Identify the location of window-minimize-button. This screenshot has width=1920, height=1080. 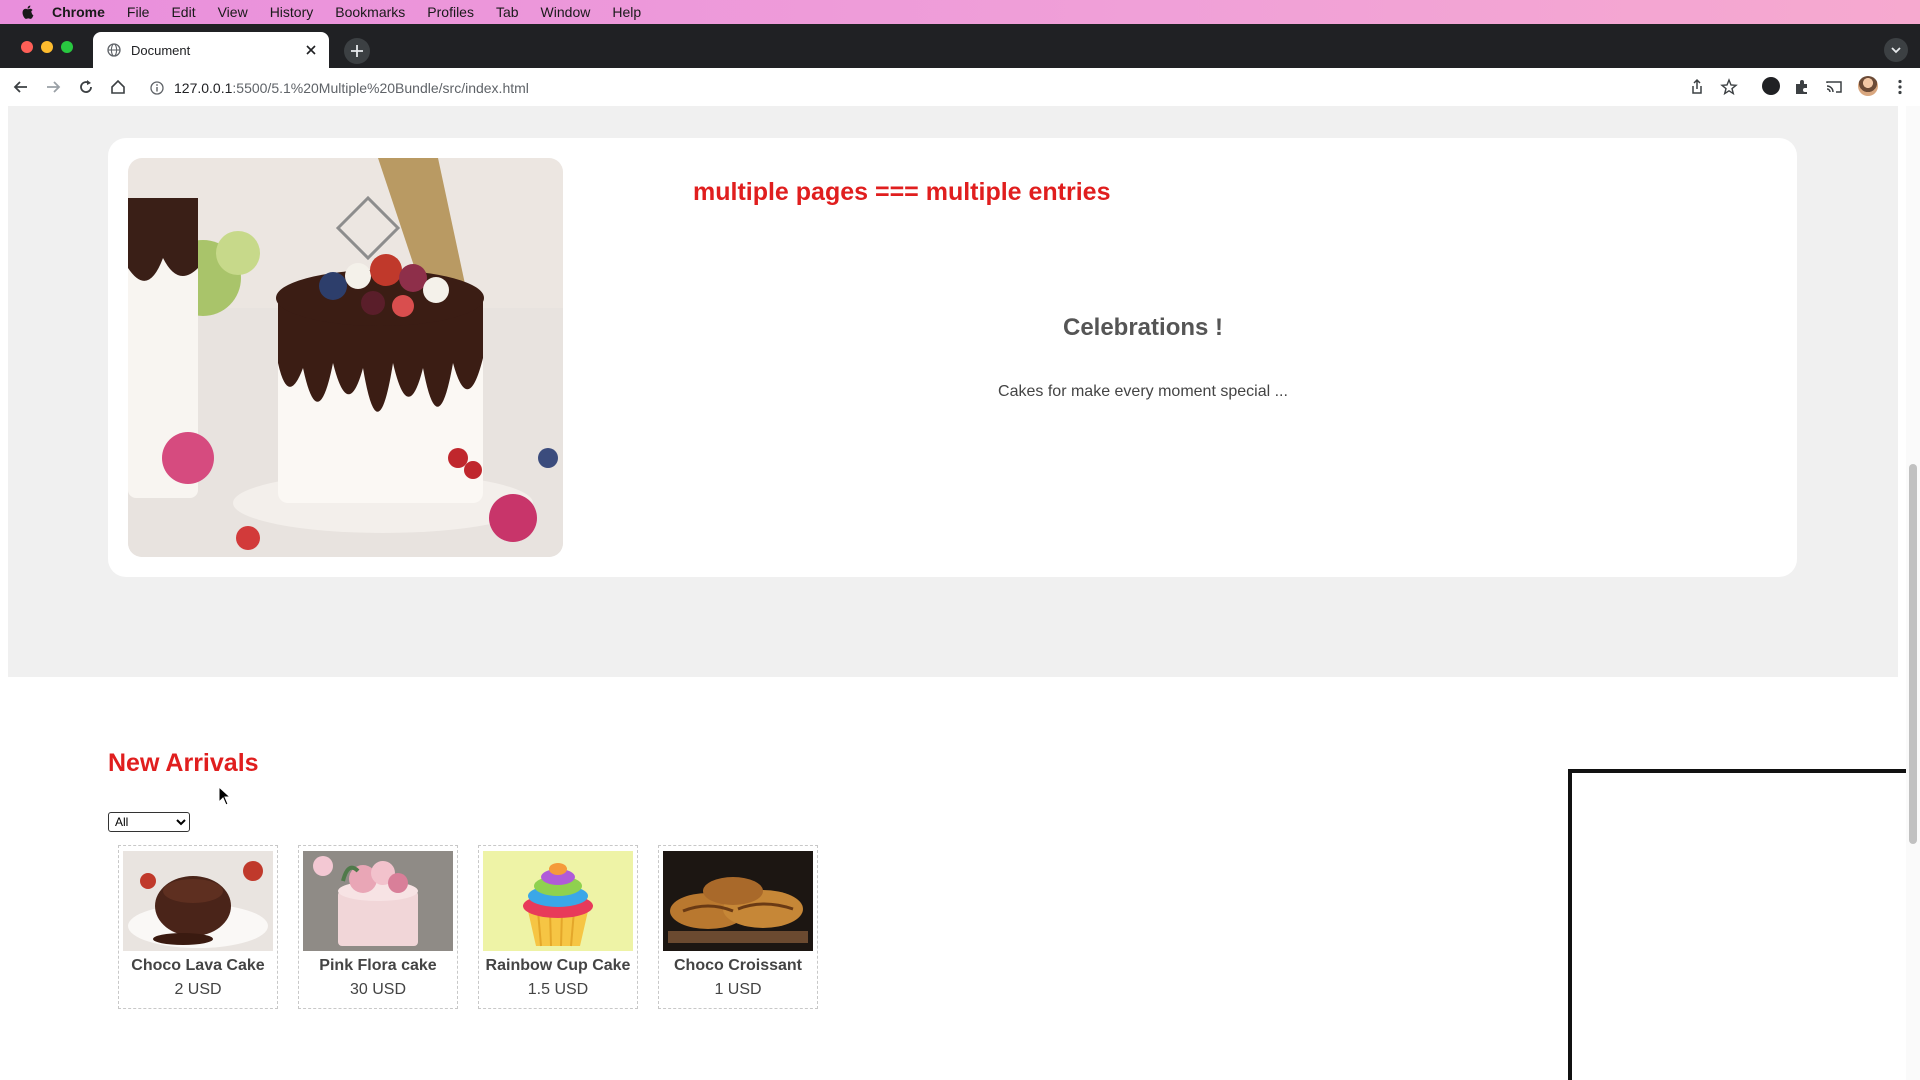
(47, 47).